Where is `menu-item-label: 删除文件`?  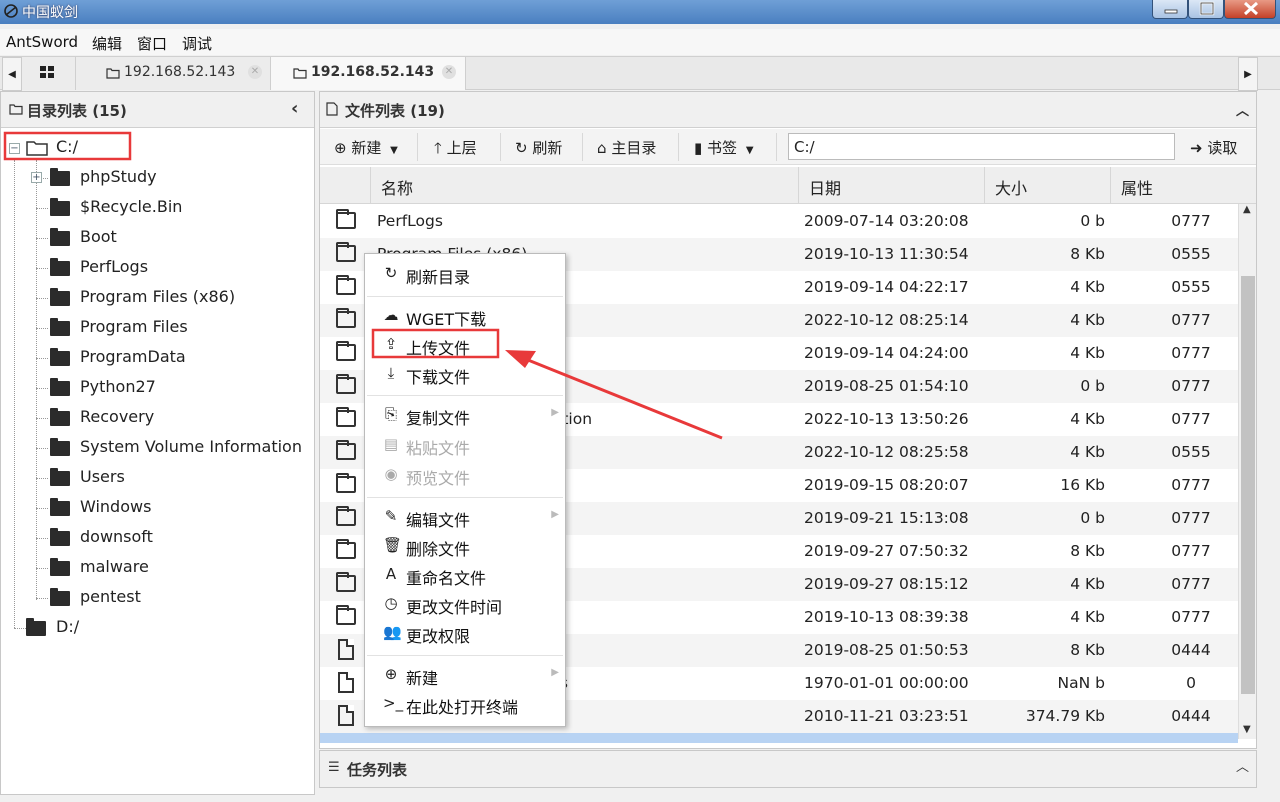
menu-item-label: 删除文件 is located at coordinates (438, 549).